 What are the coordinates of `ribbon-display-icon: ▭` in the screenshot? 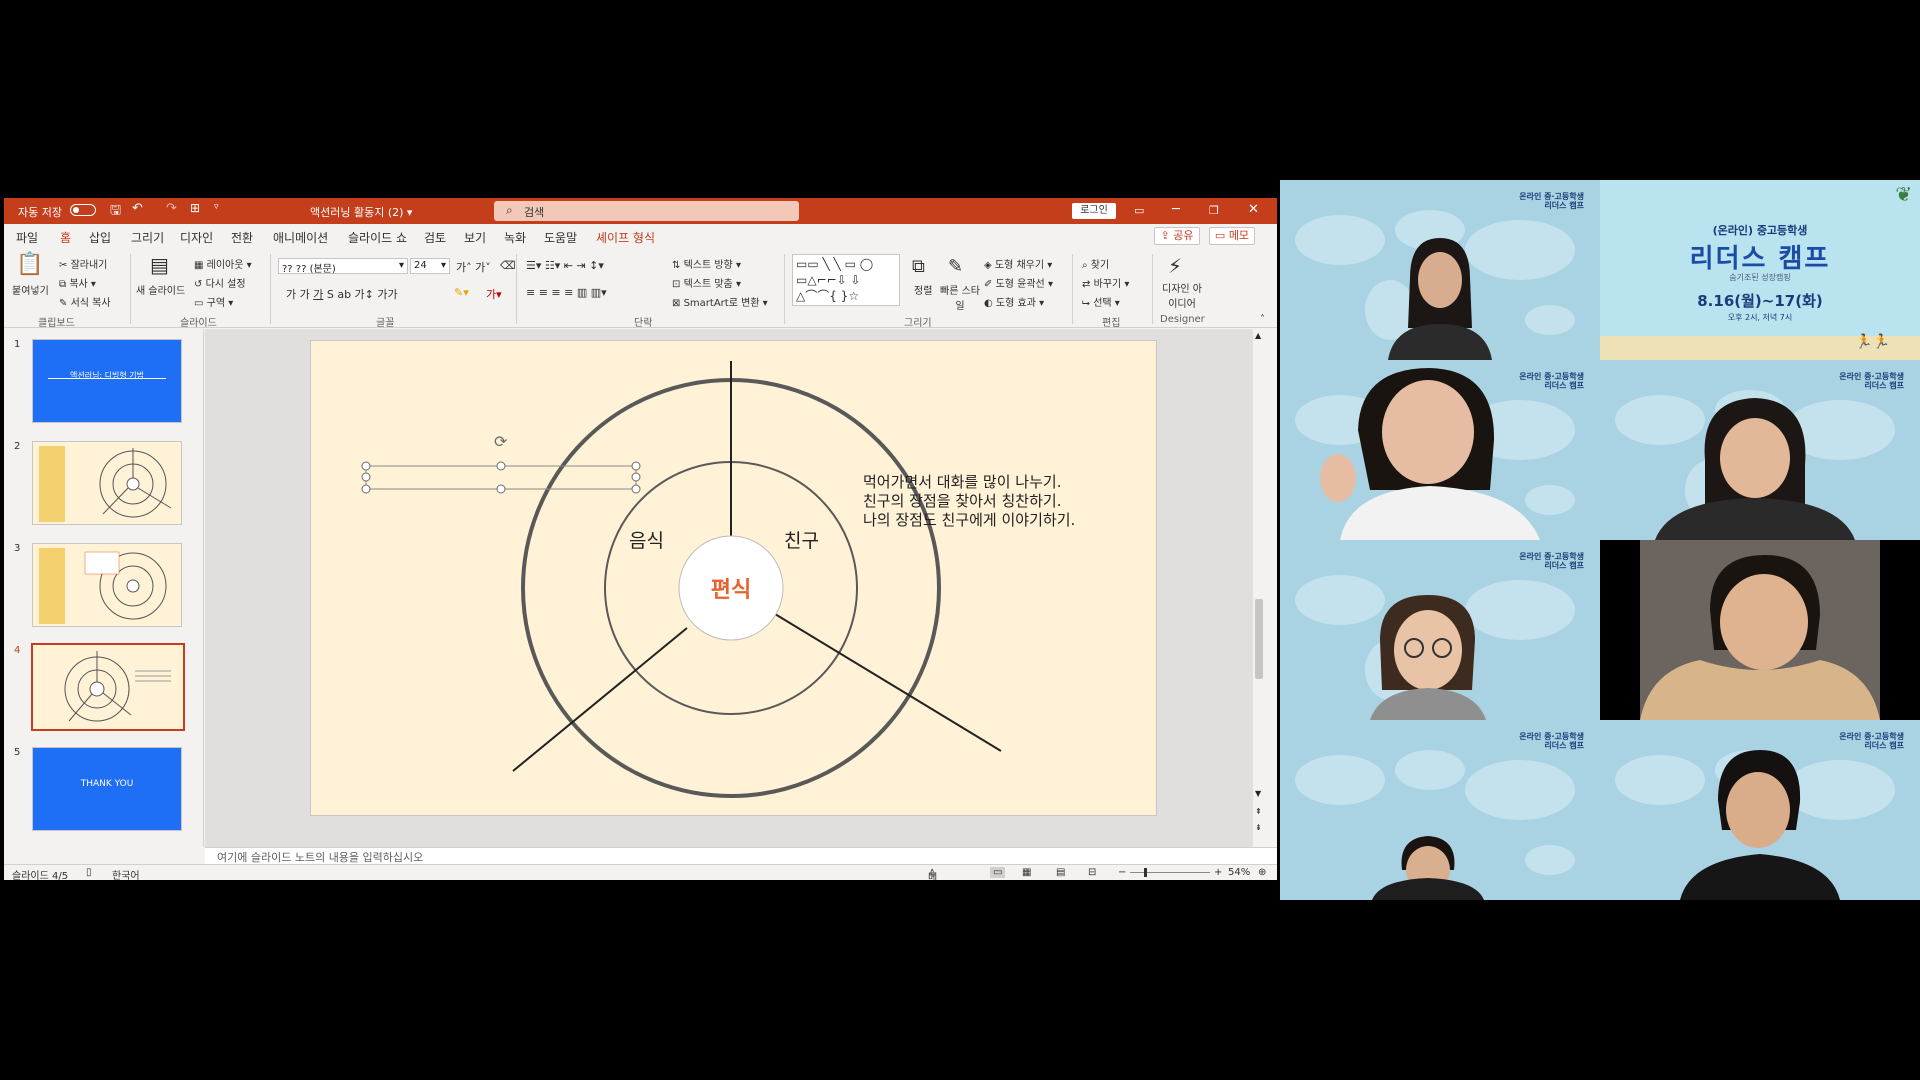 It's located at (1139, 210).